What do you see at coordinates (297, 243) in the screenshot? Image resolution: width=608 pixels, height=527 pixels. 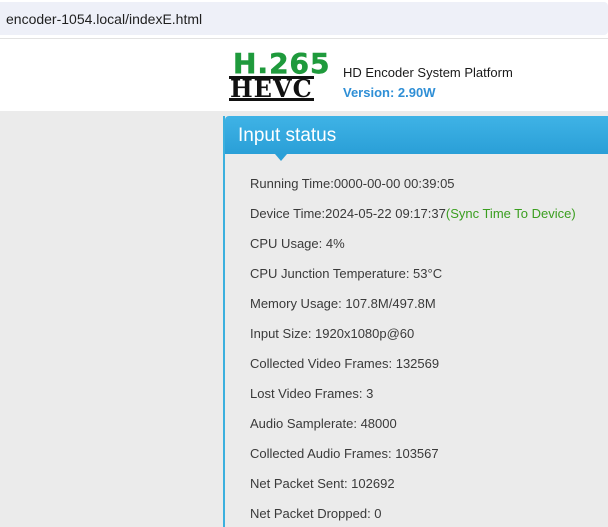 I see `cpu-usage-row: CPU Usage: 4%` at bounding box center [297, 243].